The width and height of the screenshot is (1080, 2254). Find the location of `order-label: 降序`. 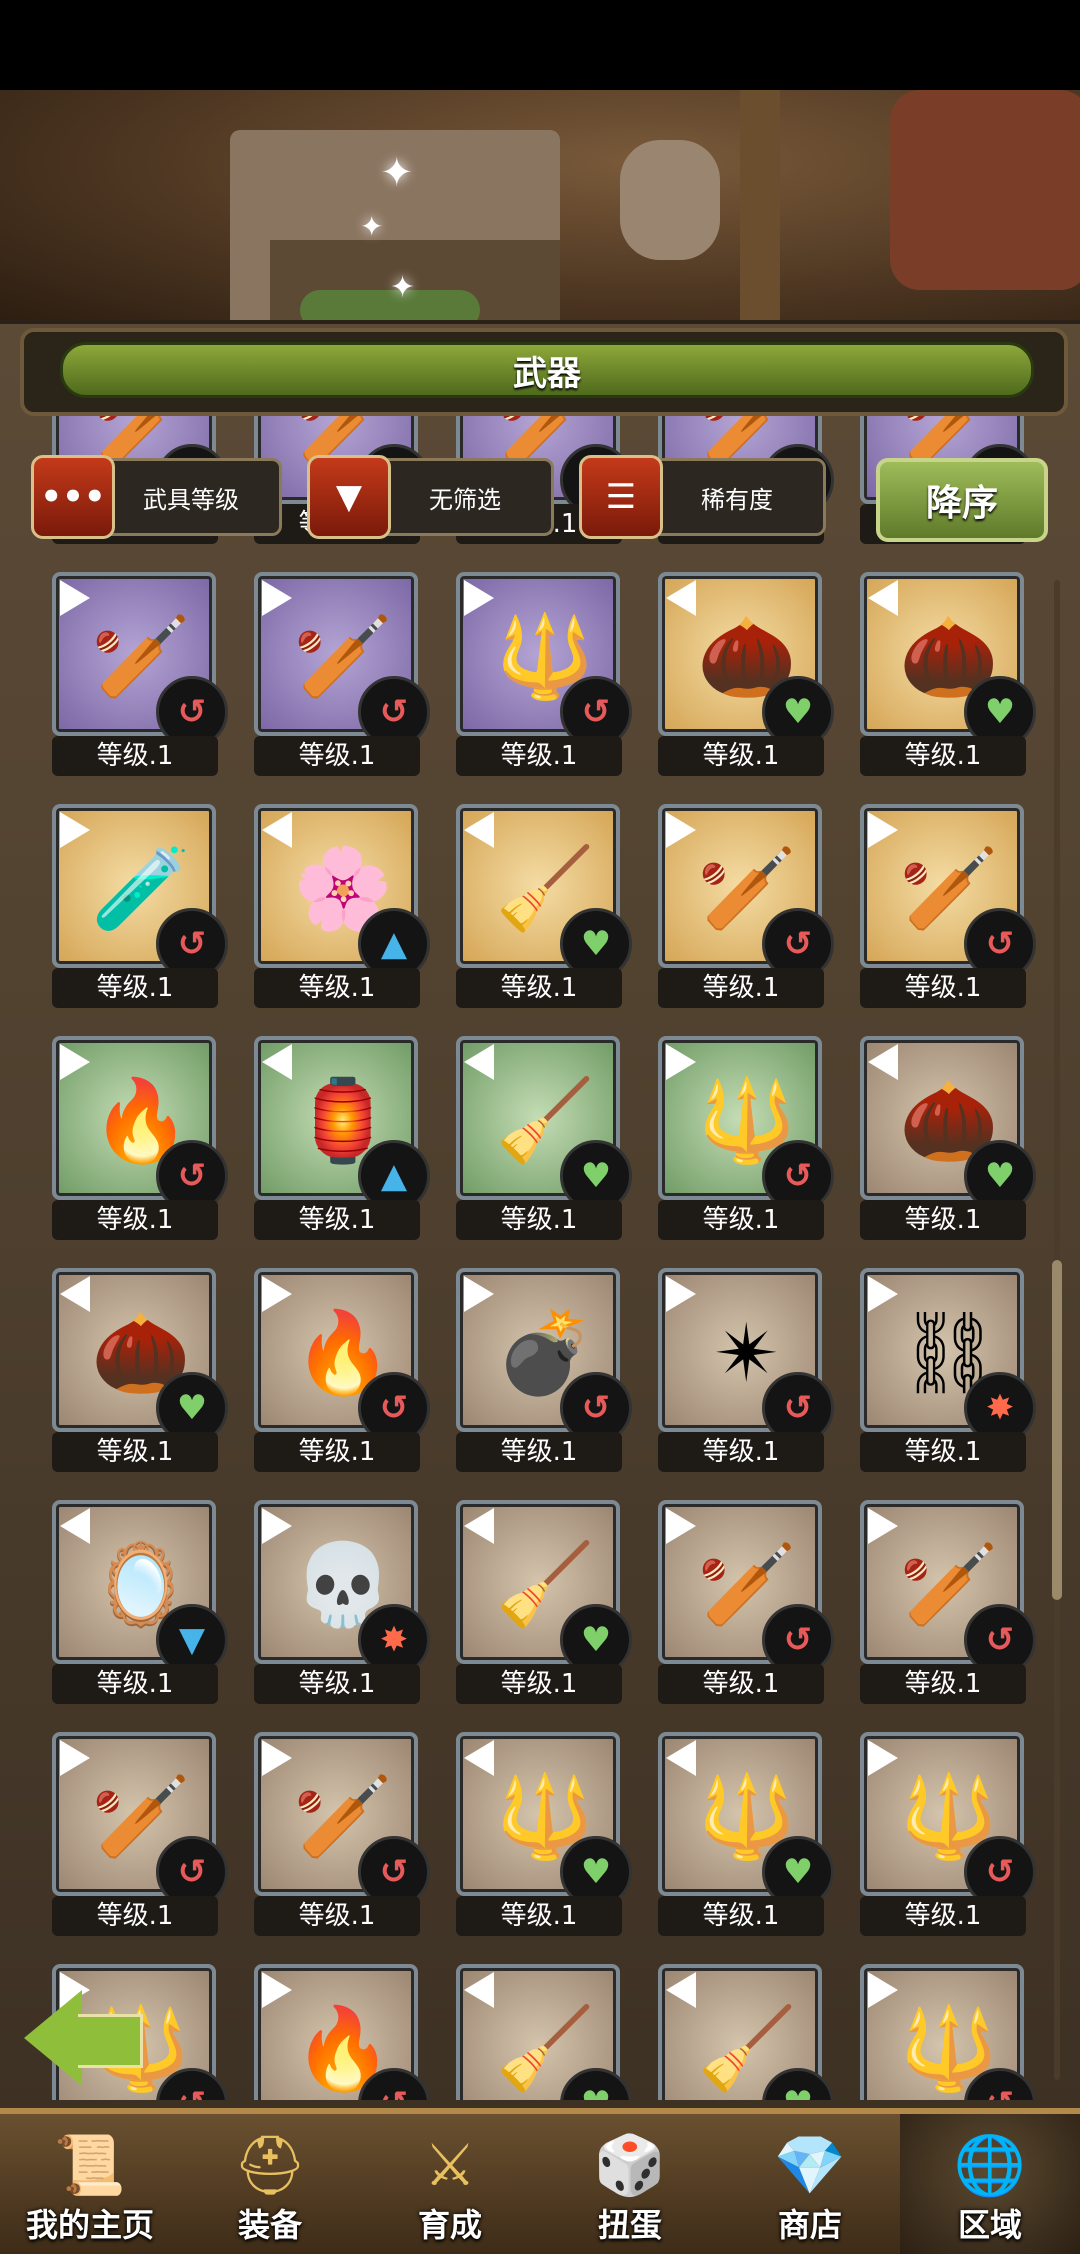

order-label: 降序 is located at coordinates (961, 503).